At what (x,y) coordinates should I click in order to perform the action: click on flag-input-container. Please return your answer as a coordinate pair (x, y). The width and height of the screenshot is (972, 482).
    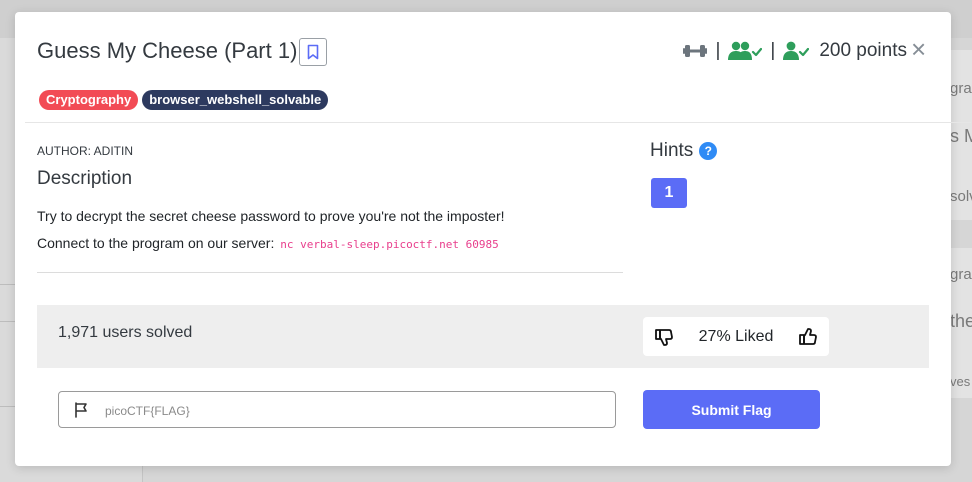
    Looking at the image, I should click on (337, 410).